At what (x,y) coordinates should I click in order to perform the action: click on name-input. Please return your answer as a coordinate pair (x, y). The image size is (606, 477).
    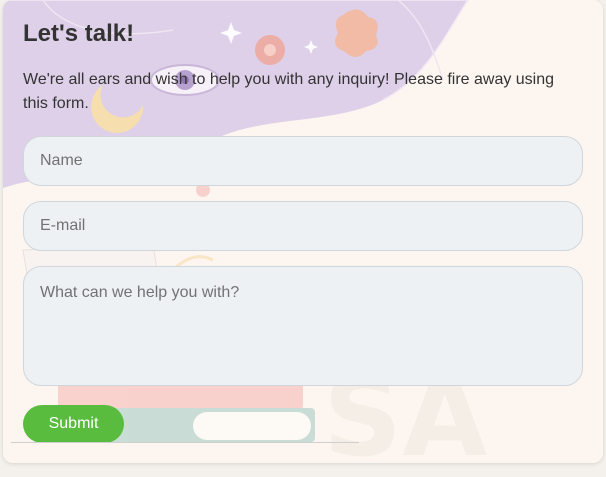
    Looking at the image, I should click on (303, 161).